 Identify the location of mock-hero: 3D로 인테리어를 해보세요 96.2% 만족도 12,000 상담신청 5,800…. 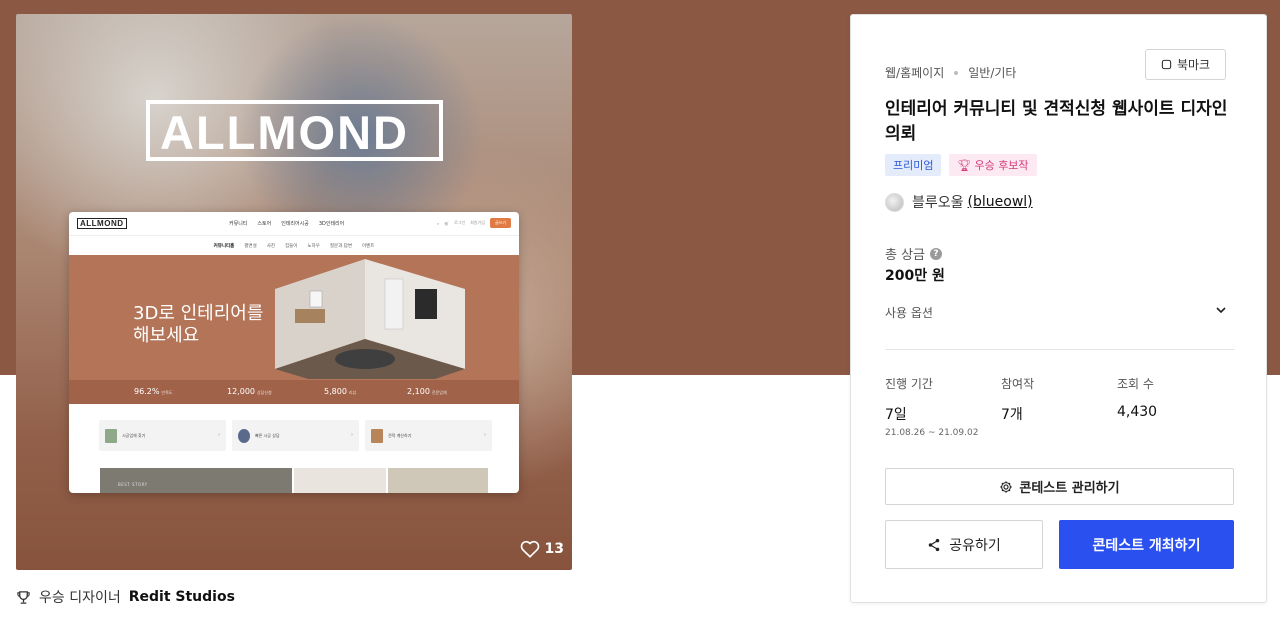
(294, 329).